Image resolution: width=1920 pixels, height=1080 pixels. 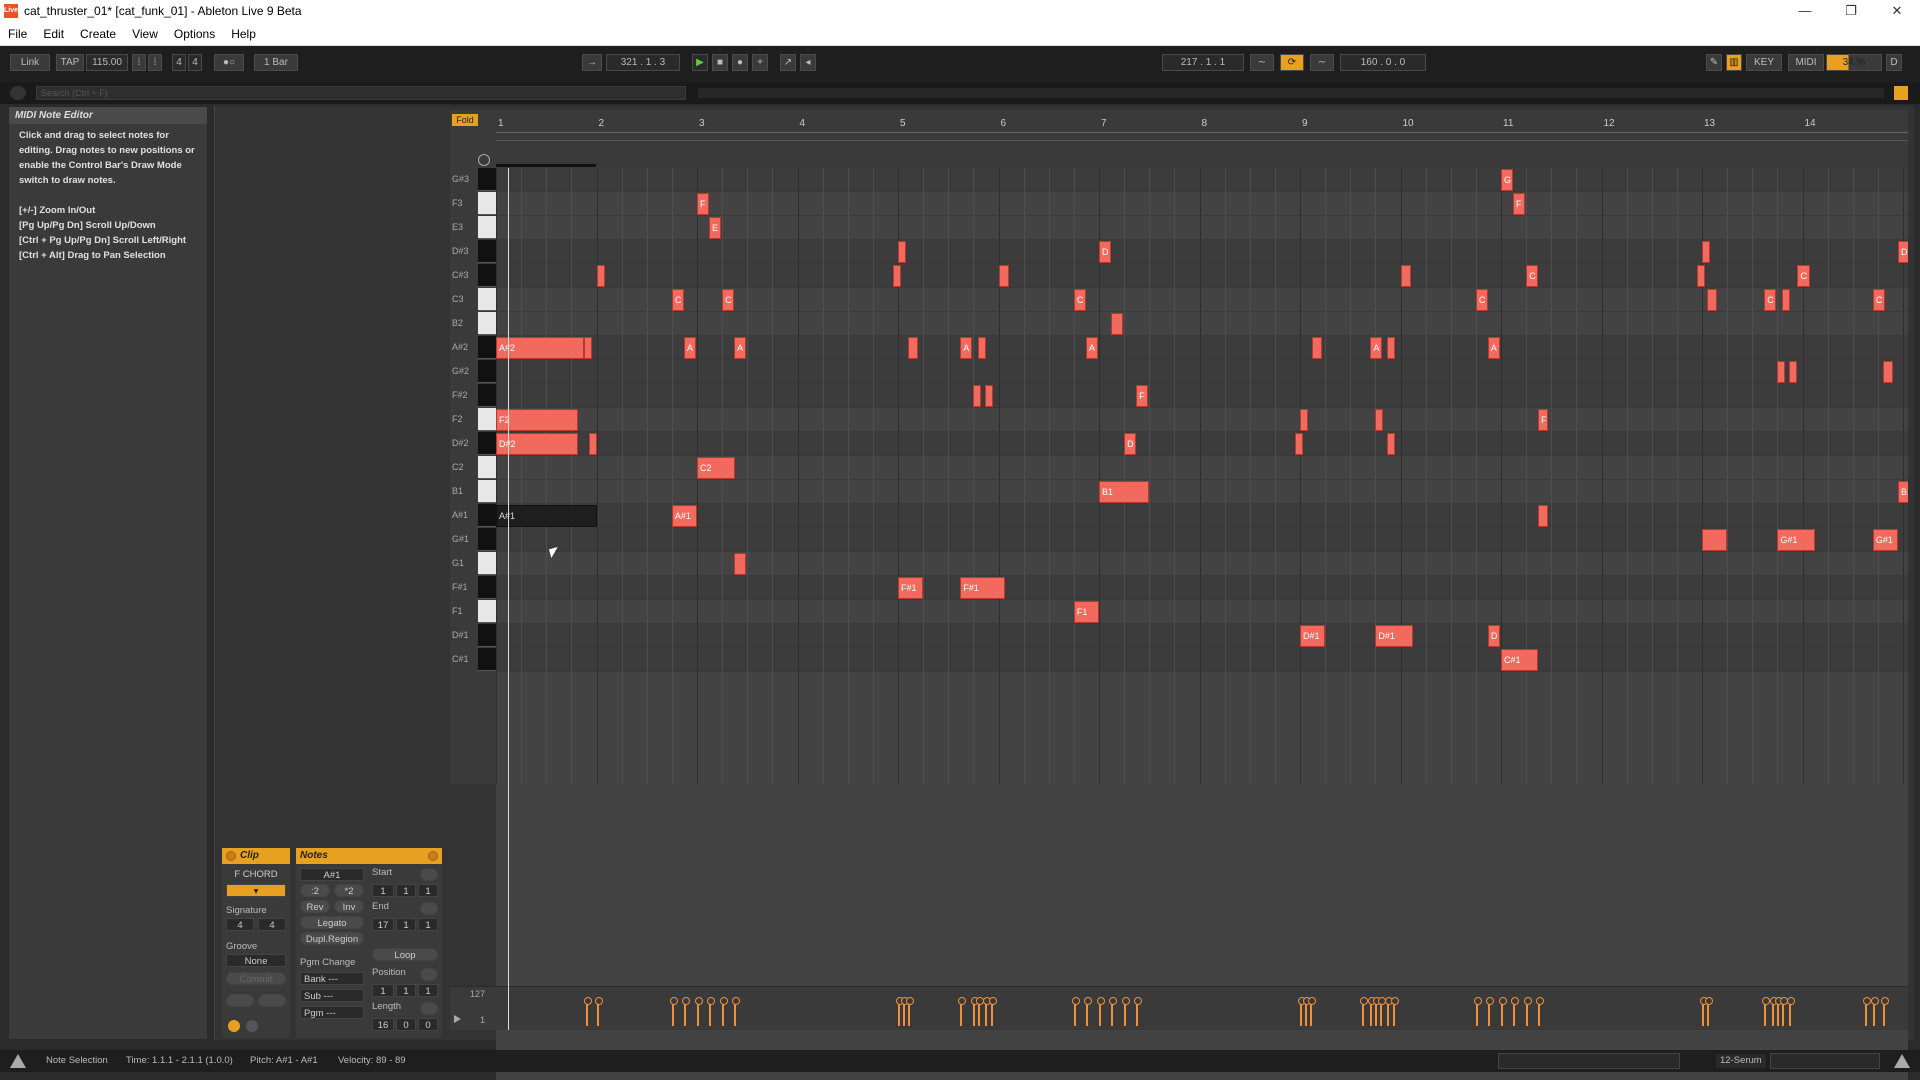 I want to click on program-field: Pgm ---, so click(x=332, y=1012).